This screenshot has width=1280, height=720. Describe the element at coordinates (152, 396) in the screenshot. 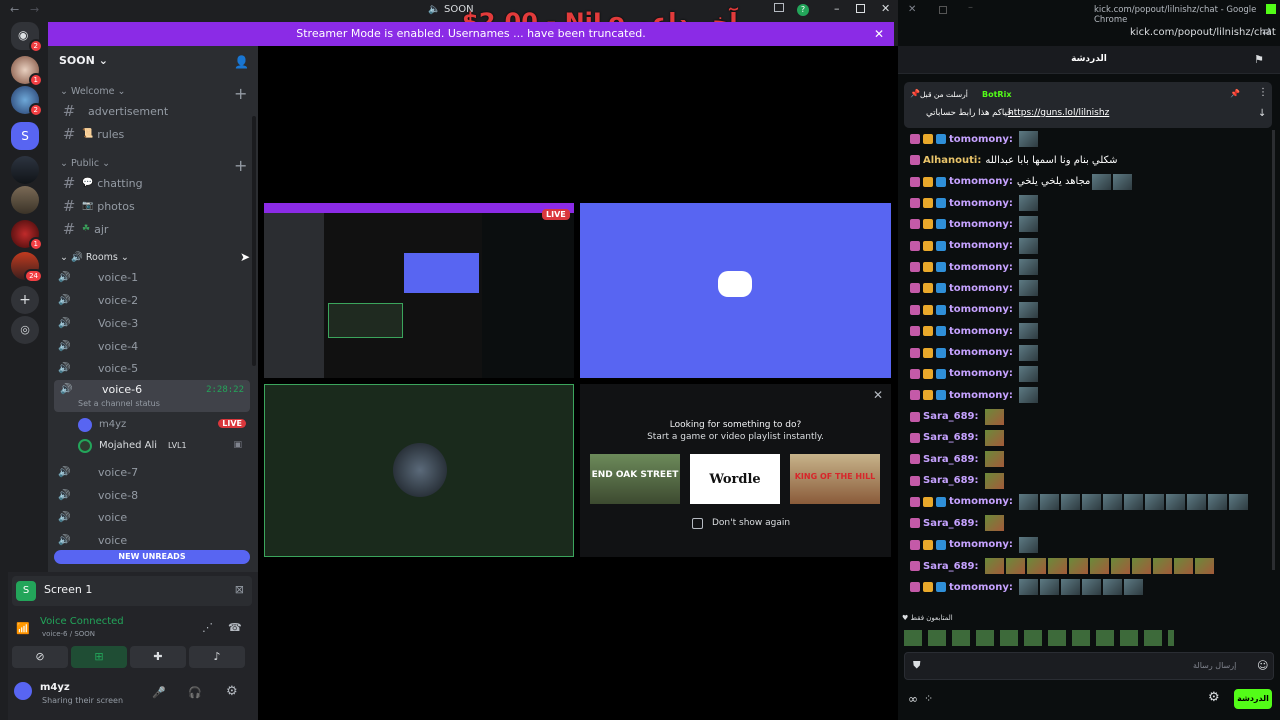

I see `active-voice-channel: 🔊 voice-6 2:28:22 Set a channel status` at that location.